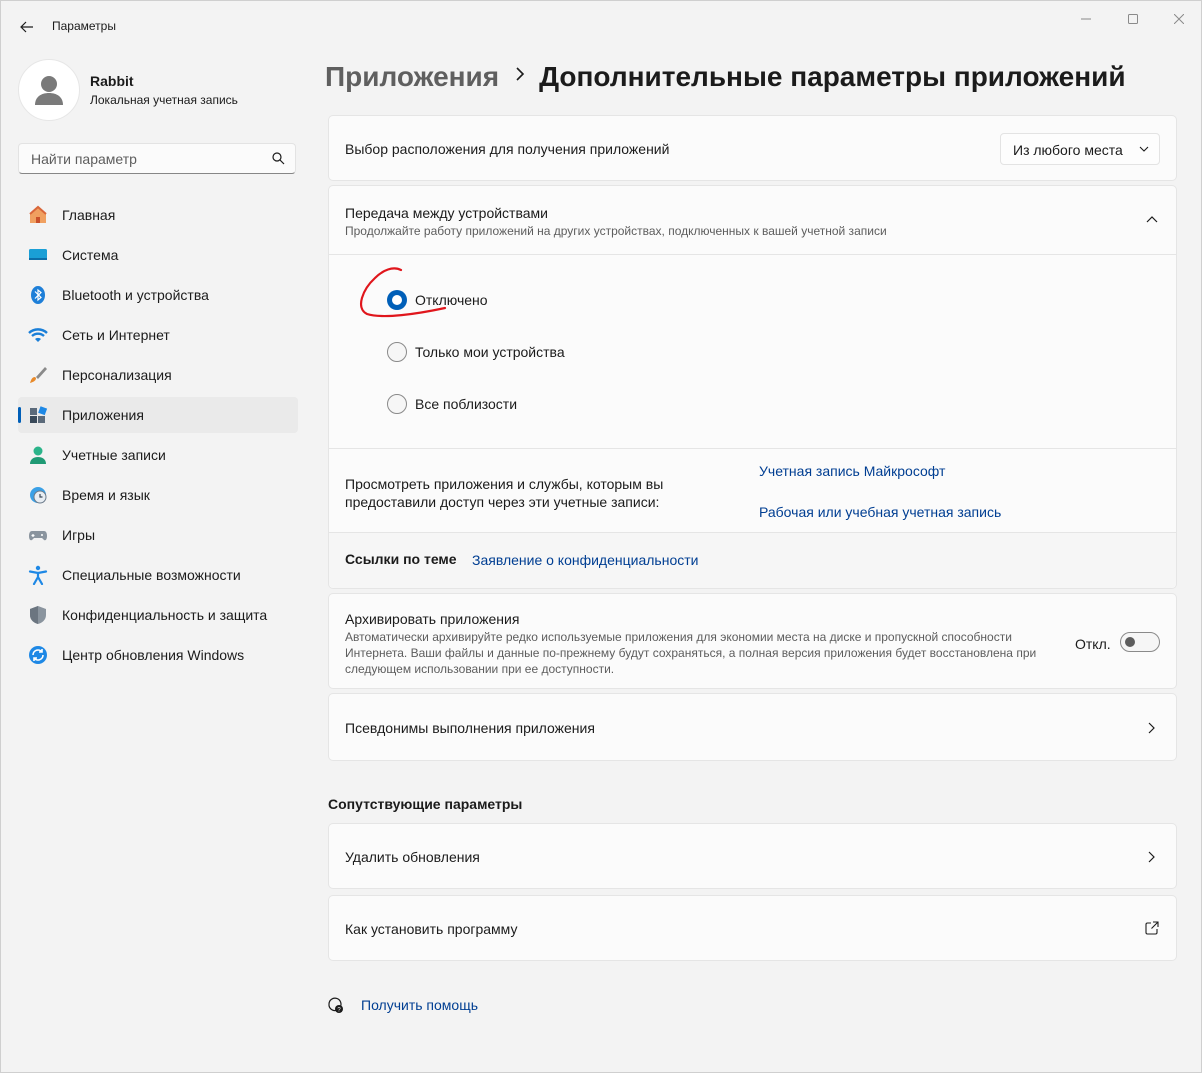  Describe the element at coordinates (38, 375) in the screenshot. I see `brush-icon` at that location.